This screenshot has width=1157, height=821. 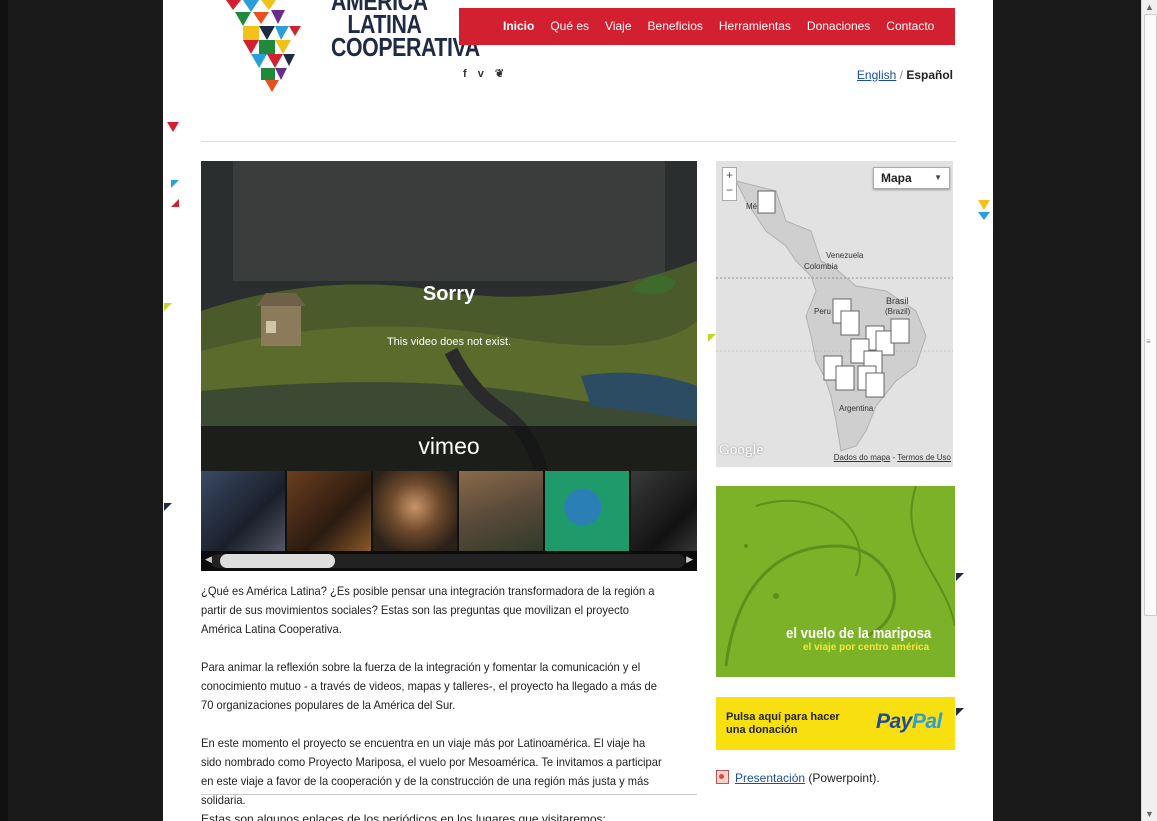 What do you see at coordinates (1149, 814) in the screenshot?
I see `scroll-down-icon: ▼` at bounding box center [1149, 814].